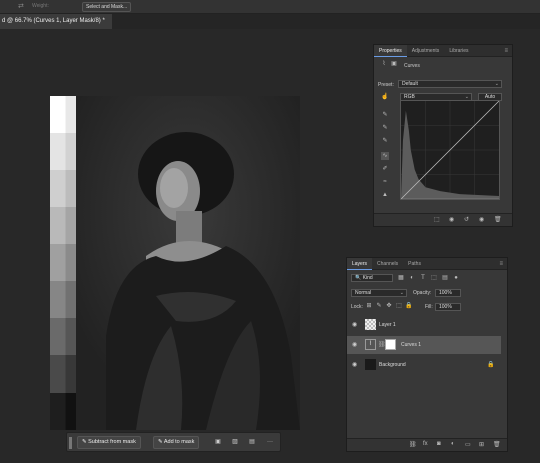 The height and width of the screenshot is (463, 540). I want to click on curves-graph, so click(450, 150).